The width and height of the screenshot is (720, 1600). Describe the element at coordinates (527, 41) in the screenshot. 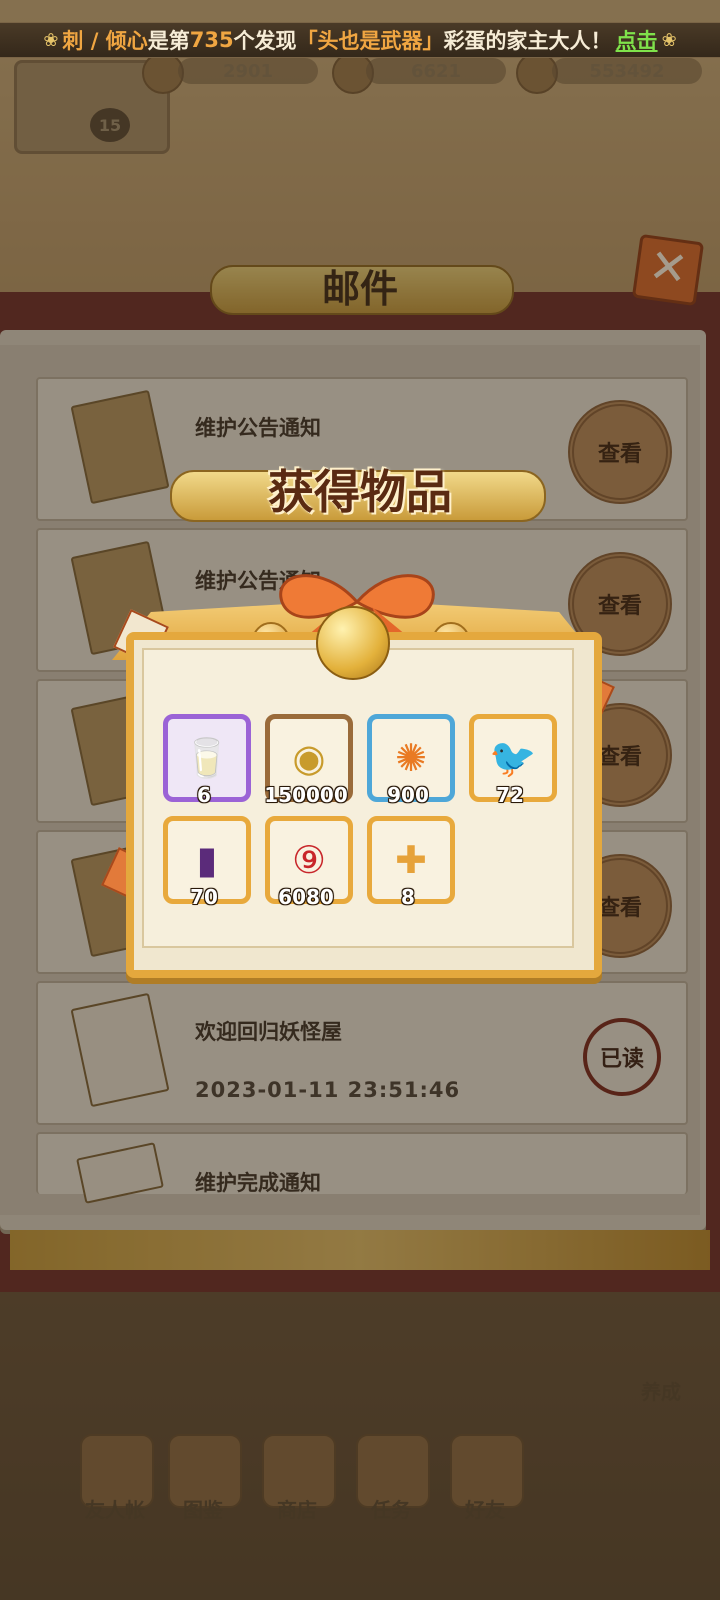

I see `marquee-text-3: 彩蛋的家主大人！` at that location.